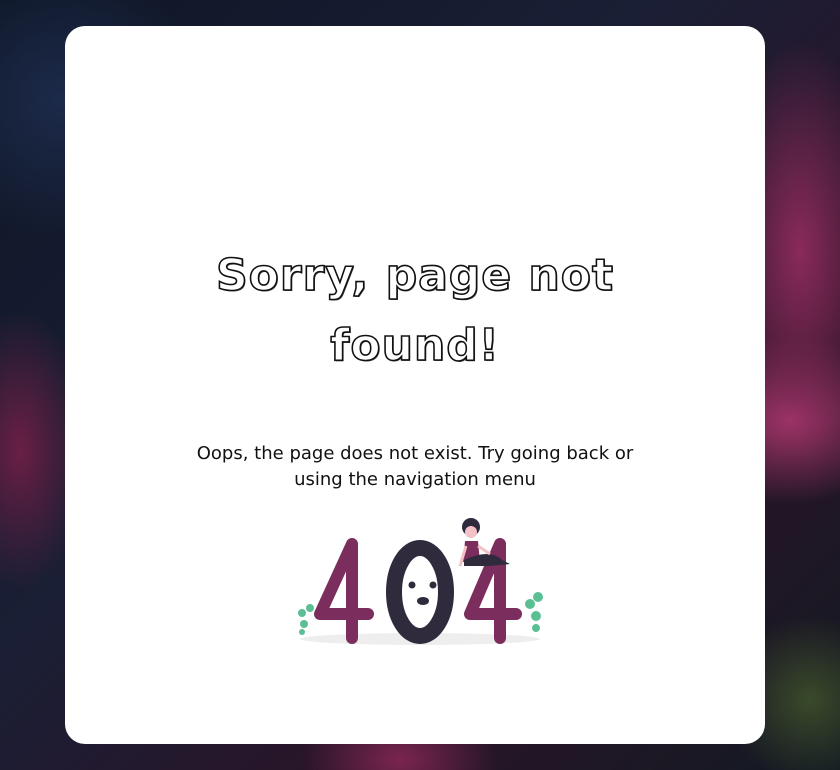 Image resolution: width=840 pixels, height=770 pixels. What do you see at coordinates (415, 311) in the screenshot?
I see `page-title: Sorry, page not found!` at bounding box center [415, 311].